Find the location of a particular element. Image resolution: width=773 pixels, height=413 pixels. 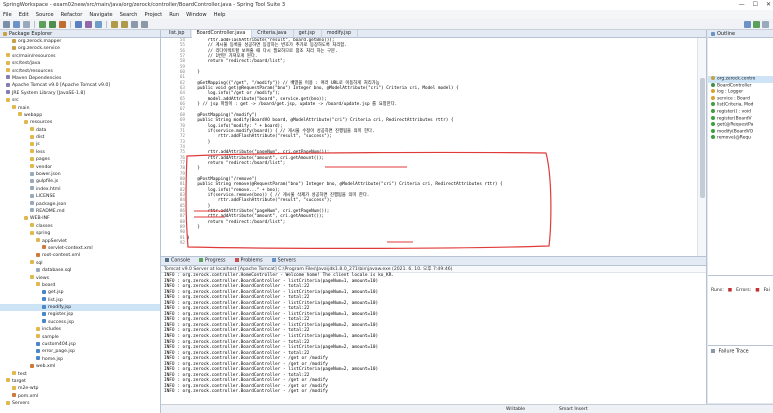

tree-item: sql is located at coordinates (80, 263).